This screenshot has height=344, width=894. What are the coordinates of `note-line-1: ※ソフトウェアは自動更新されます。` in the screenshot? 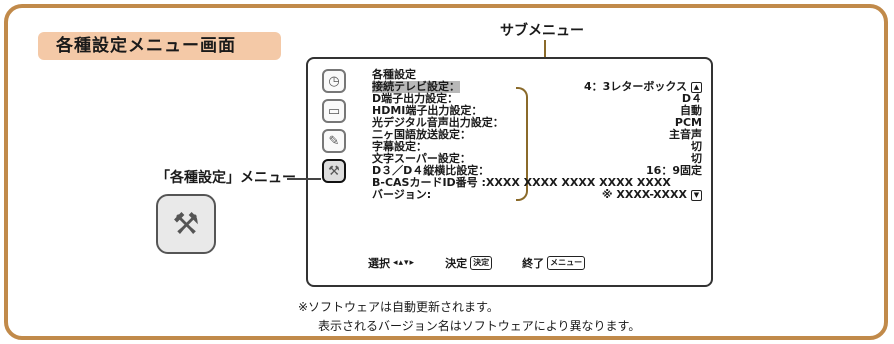 It's located at (398, 307).